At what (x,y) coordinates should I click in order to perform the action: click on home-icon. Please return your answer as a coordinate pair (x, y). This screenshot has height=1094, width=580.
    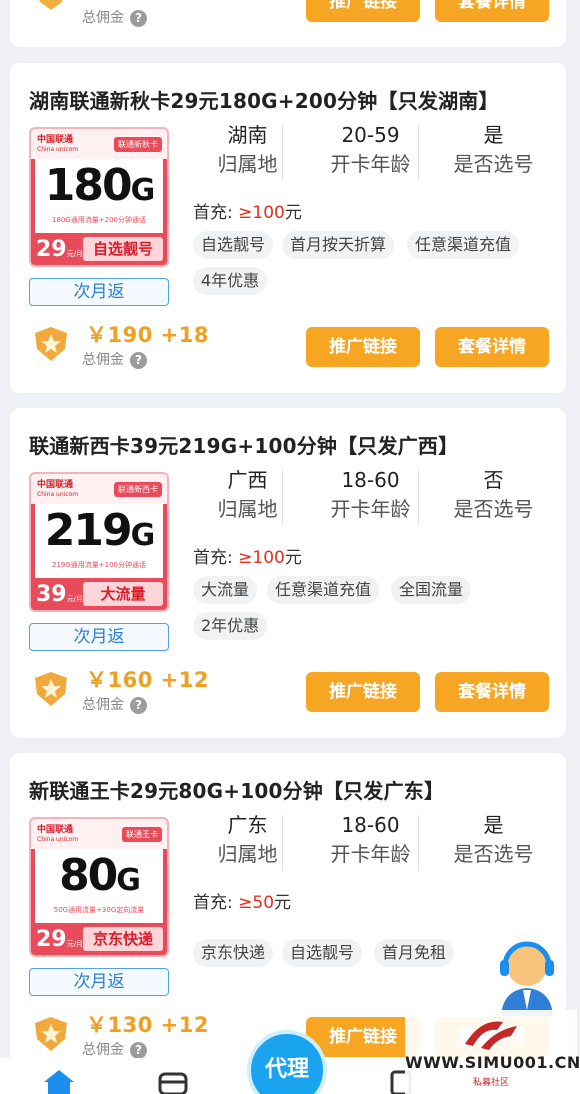
    Looking at the image, I should click on (59, 1081).